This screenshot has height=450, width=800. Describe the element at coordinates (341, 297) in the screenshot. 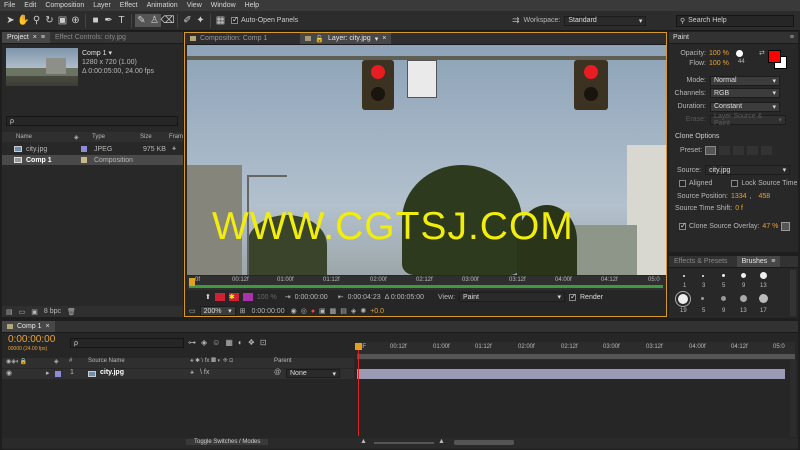

I see `set-out-icon: ⇤` at that location.